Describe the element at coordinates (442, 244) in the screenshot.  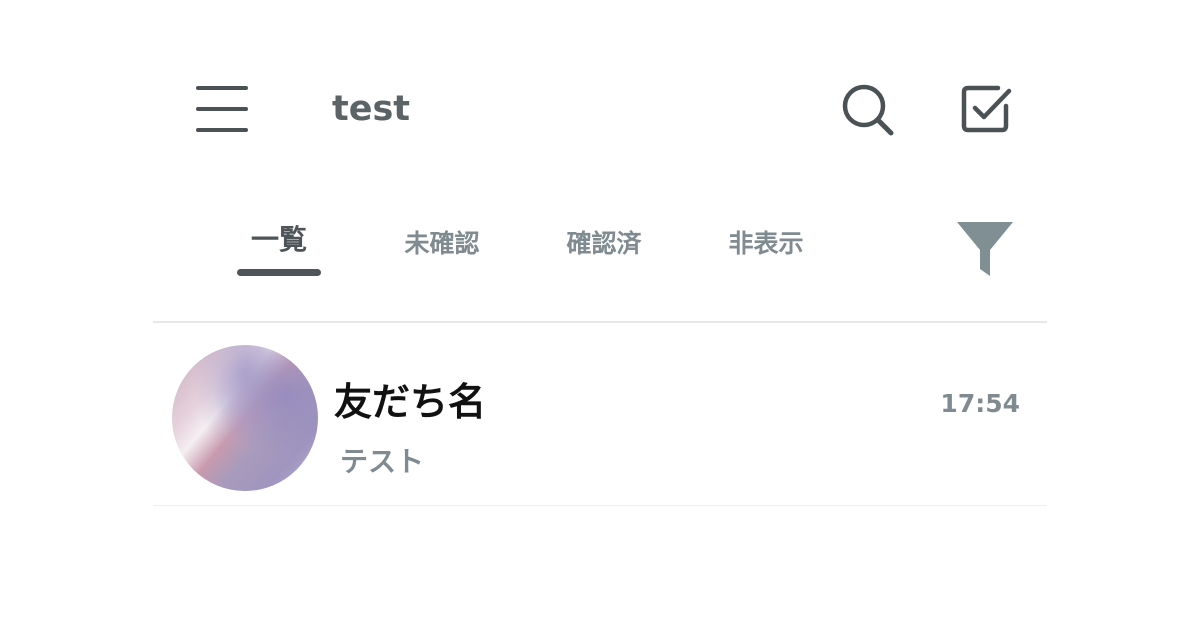
I see `tab-unread: 未確認` at that location.